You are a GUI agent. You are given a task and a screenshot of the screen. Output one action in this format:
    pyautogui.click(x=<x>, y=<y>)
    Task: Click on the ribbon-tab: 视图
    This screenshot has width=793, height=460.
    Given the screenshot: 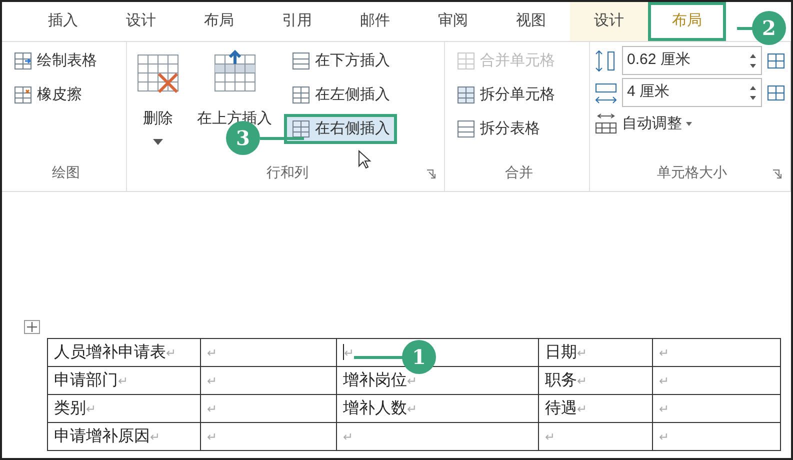 What is the action you would take?
    pyautogui.click(x=531, y=21)
    